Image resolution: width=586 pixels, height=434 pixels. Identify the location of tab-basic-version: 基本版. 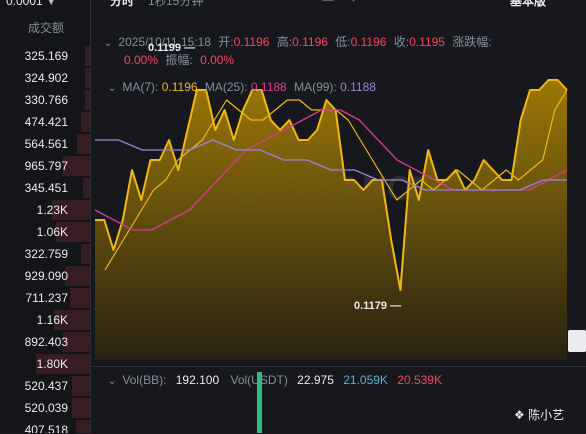
(528, 4).